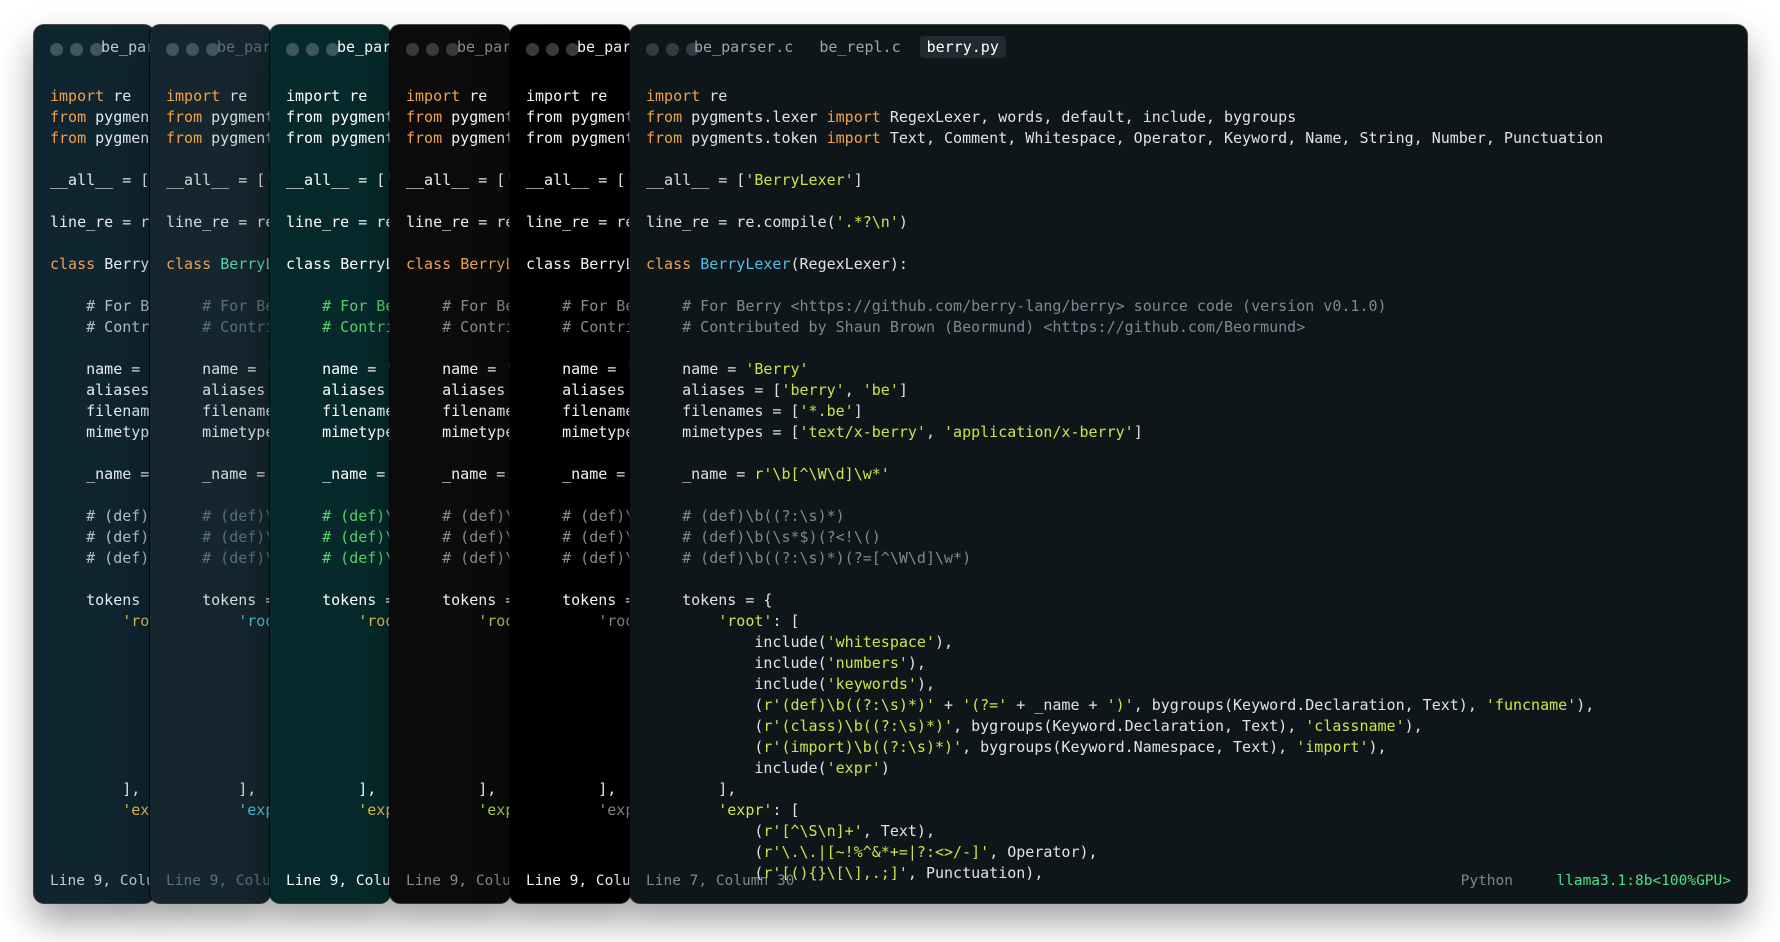 This screenshot has width=1780, height=942. What do you see at coordinates (1129, 747) in the screenshot?
I see `code-text: , bygroups(Keyword.Namespace, Text),` at bounding box center [1129, 747].